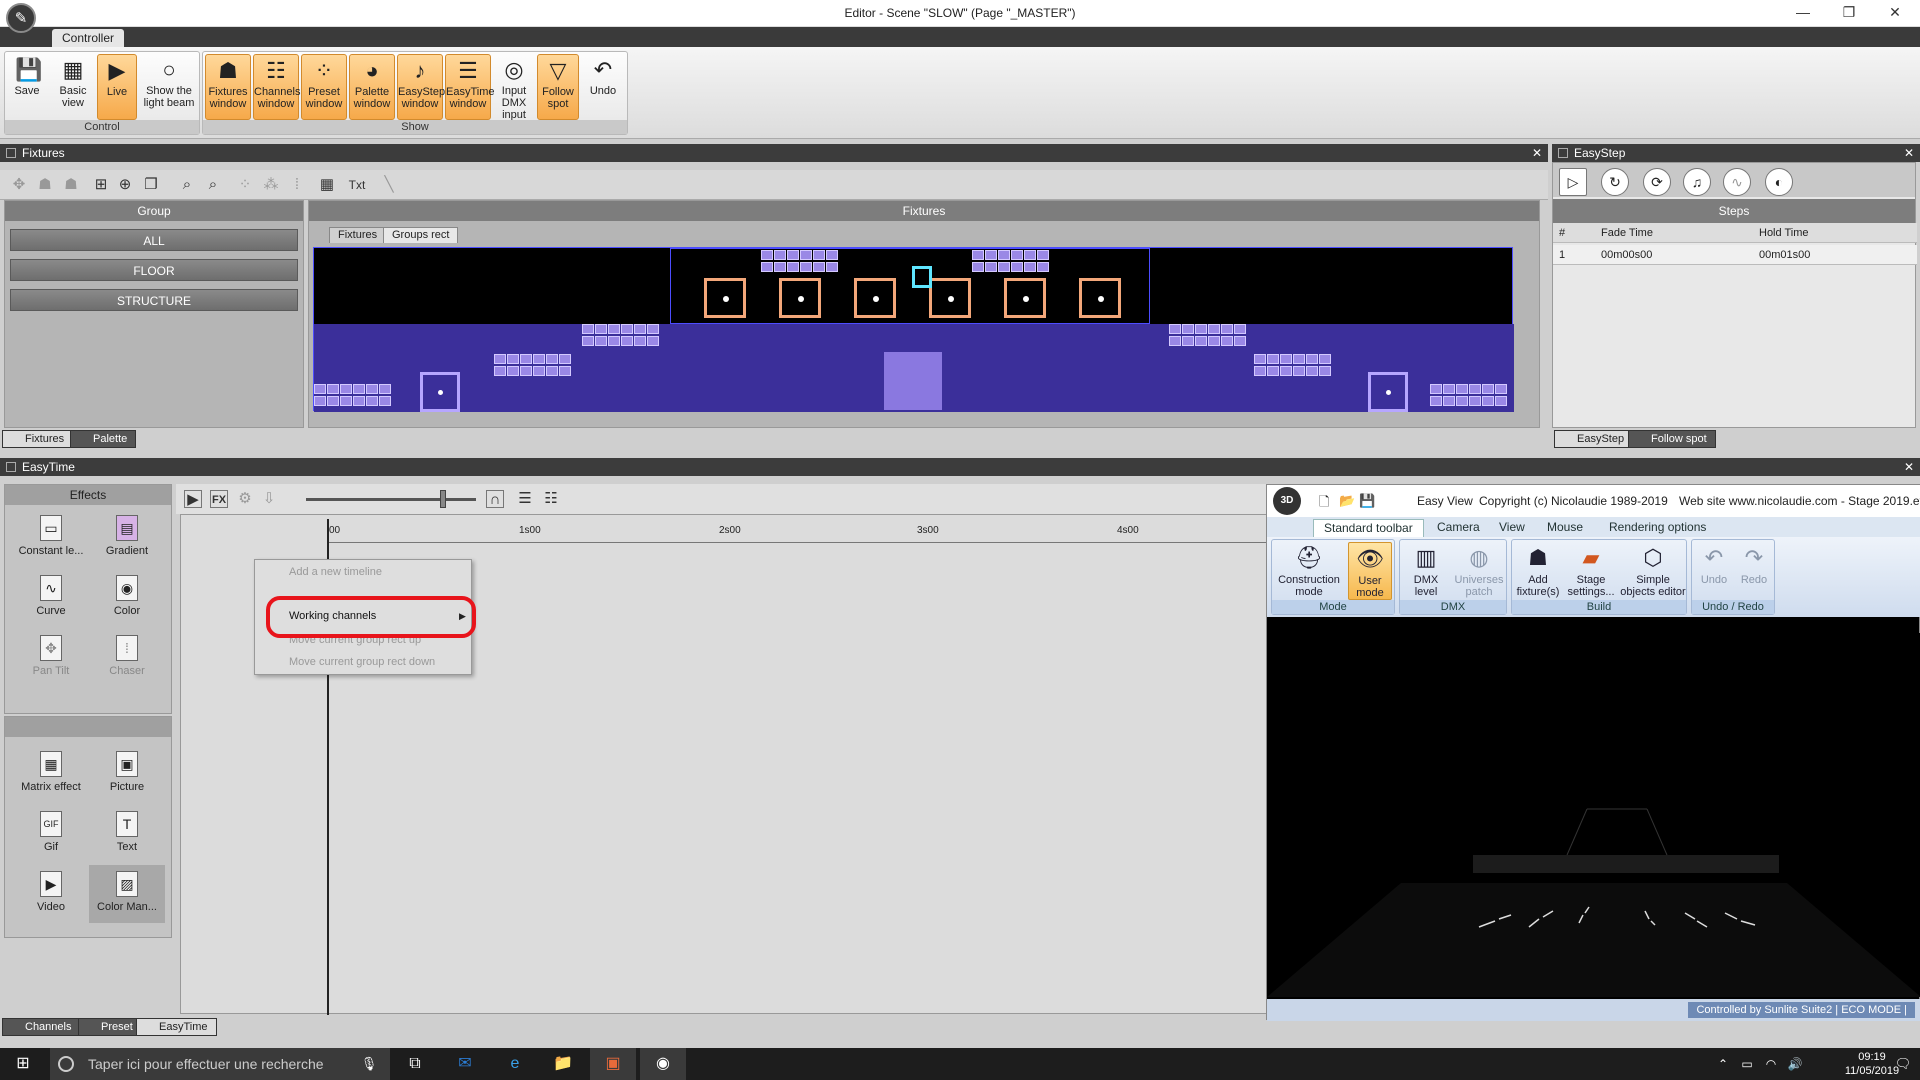  I want to click on undo-button: ↶ Undo, so click(603, 87).